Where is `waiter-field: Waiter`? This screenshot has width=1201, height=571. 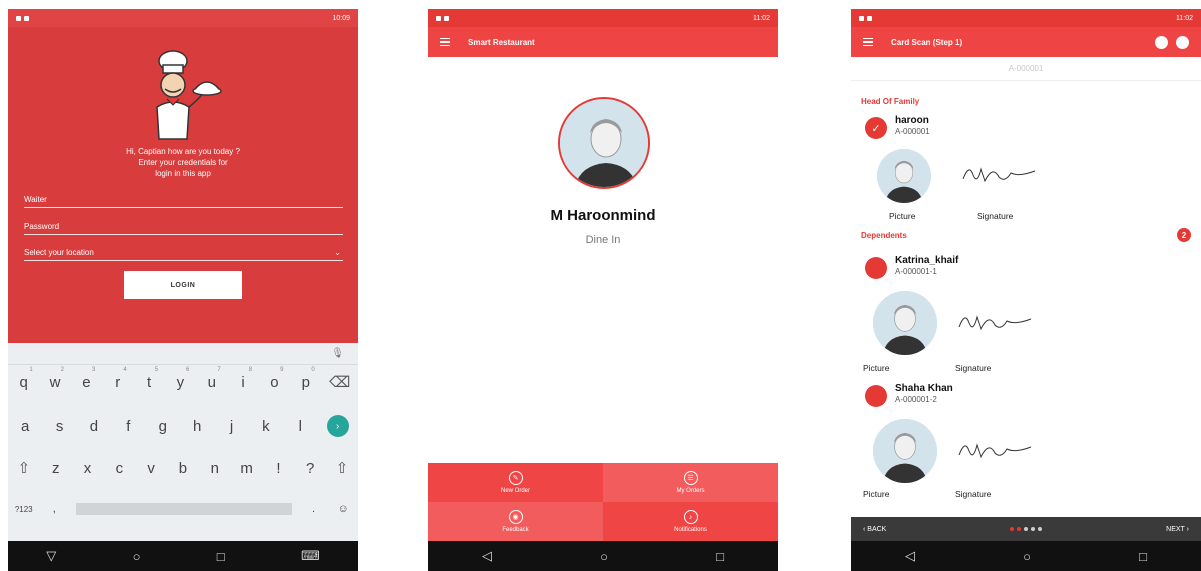 waiter-field: Waiter is located at coordinates (183, 201).